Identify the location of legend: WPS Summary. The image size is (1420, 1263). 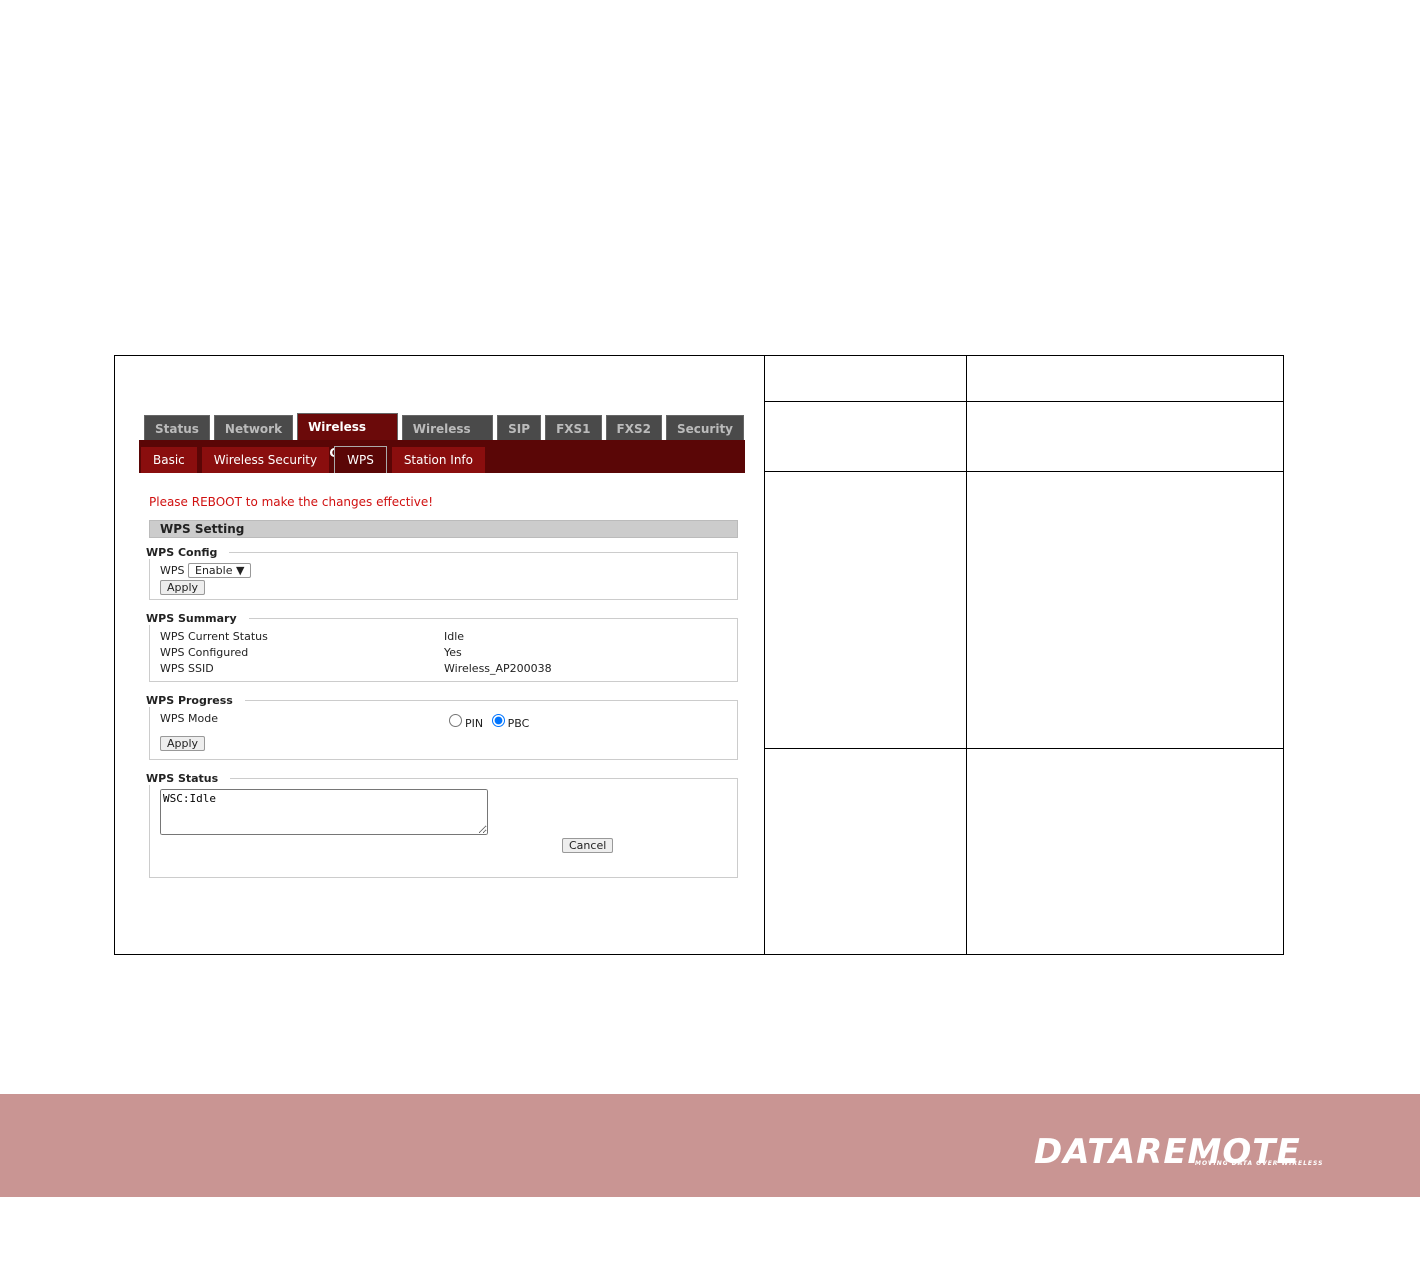
(191, 618).